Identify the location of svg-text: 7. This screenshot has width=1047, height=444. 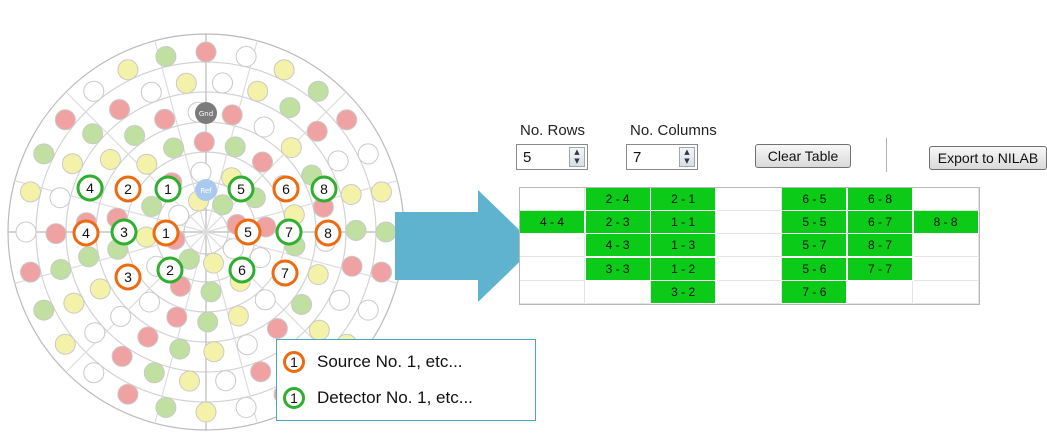
(285, 273).